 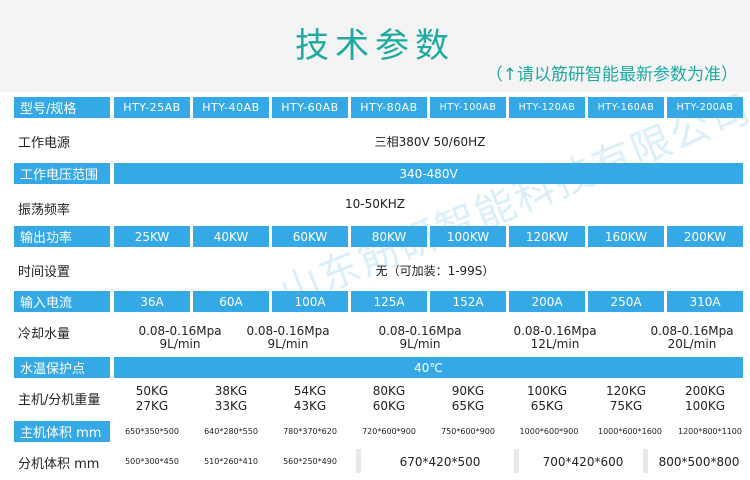 I want to click on output-power-cell: 200KW, so click(x=705, y=236).